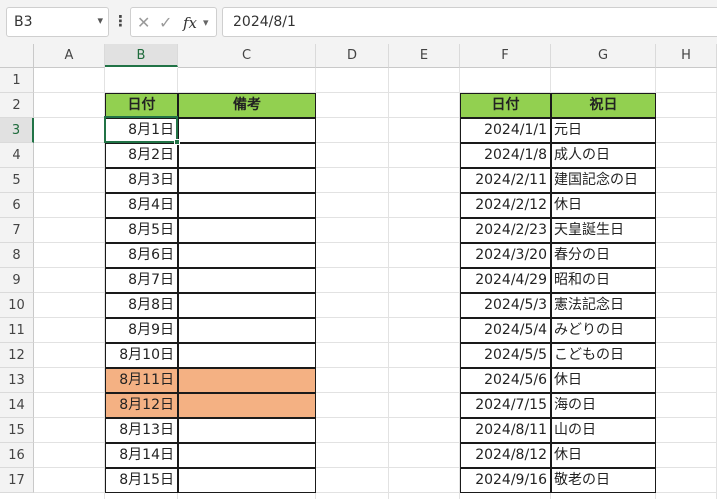 The width and height of the screenshot is (717, 499). What do you see at coordinates (505, 255) in the screenshot?
I see `holiday-date-cell: 2024/3/20` at bounding box center [505, 255].